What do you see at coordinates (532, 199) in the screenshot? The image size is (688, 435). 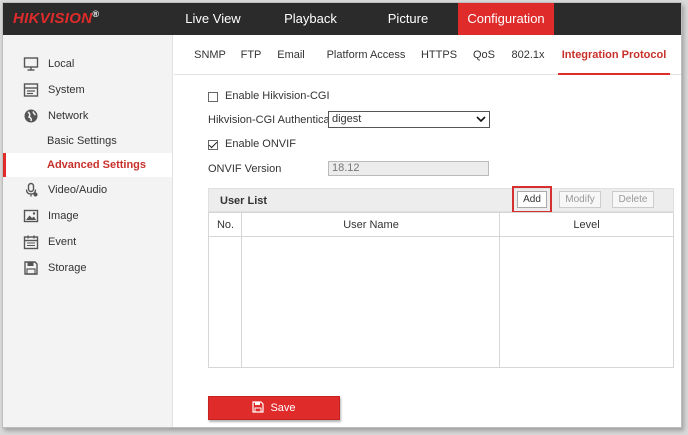 I see `add-button-highlight` at bounding box center [532, 199].